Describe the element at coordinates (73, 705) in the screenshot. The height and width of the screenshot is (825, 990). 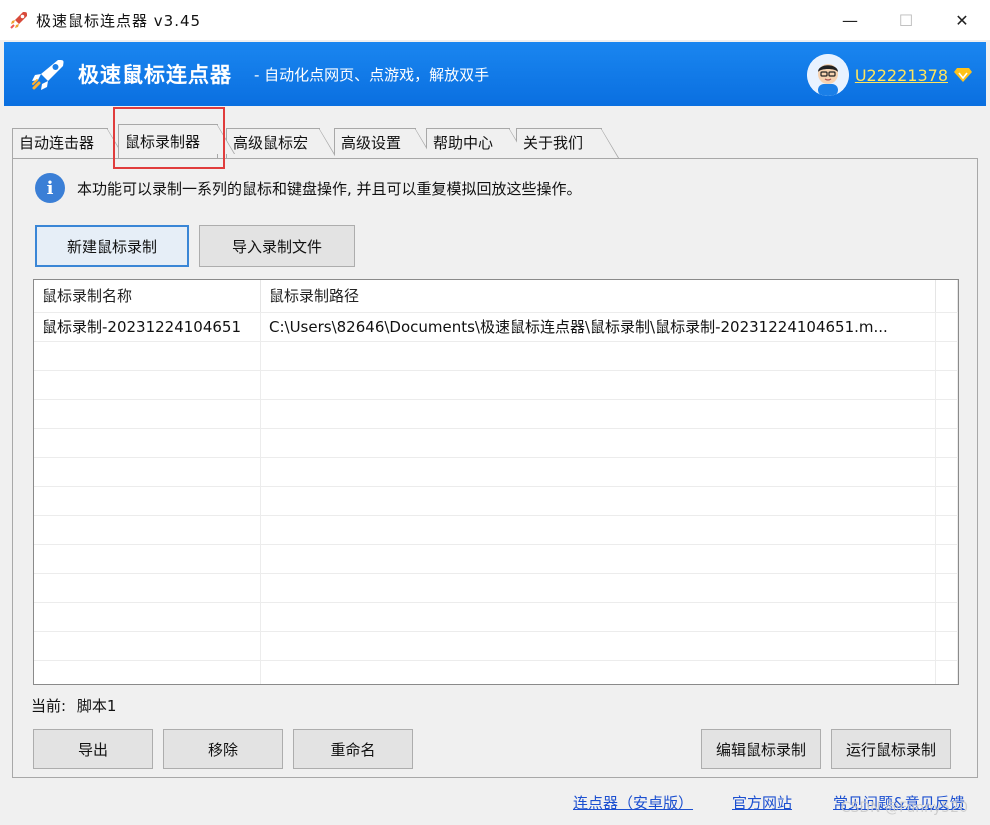
I see `current-script: 当前: 脚本1` at that location.